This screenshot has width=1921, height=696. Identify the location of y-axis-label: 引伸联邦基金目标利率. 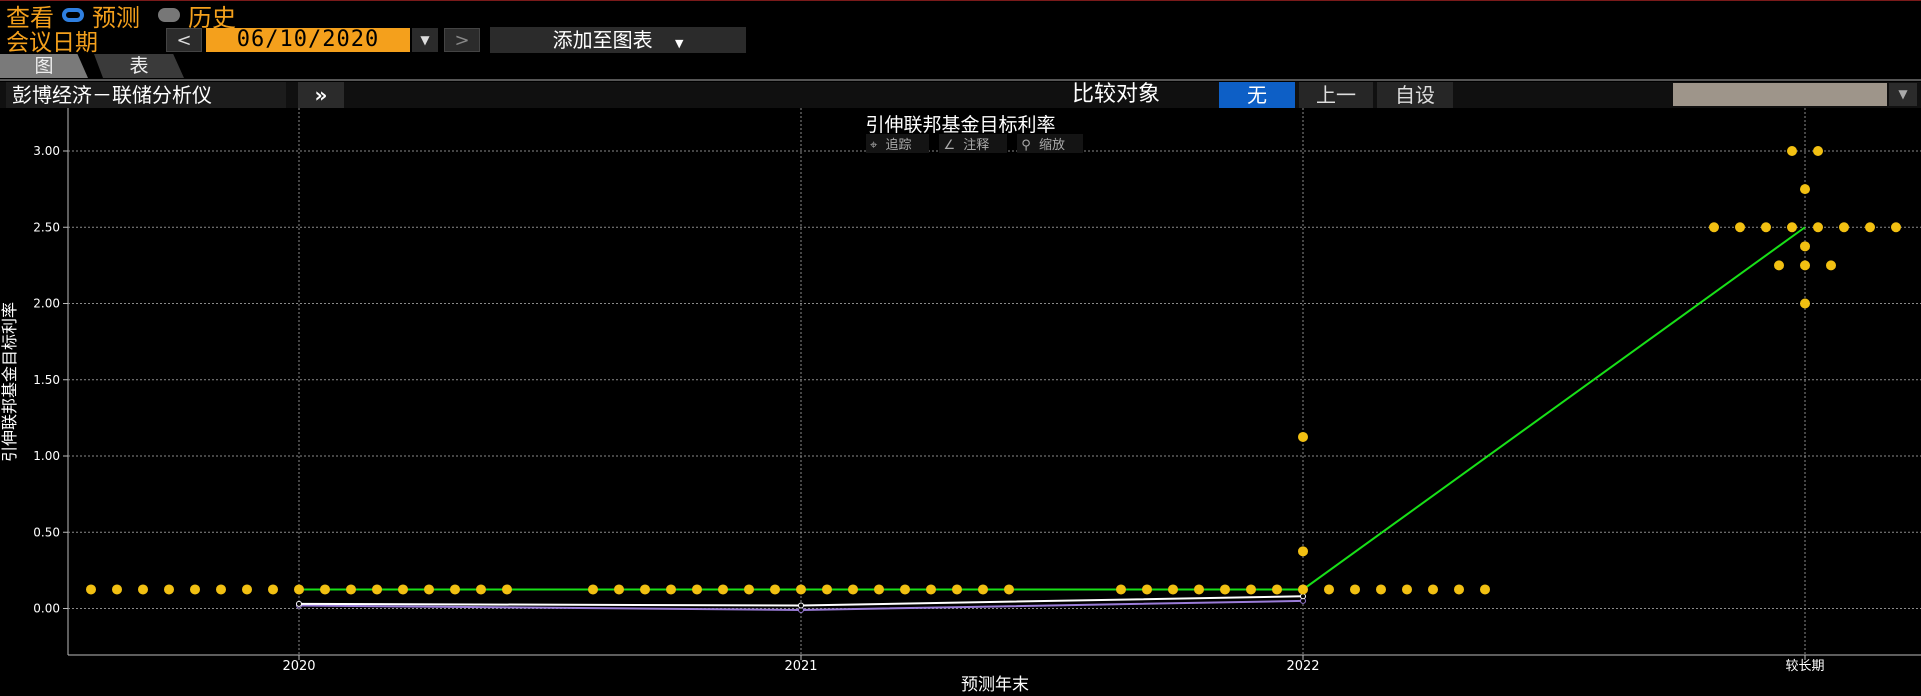
(9, 382).